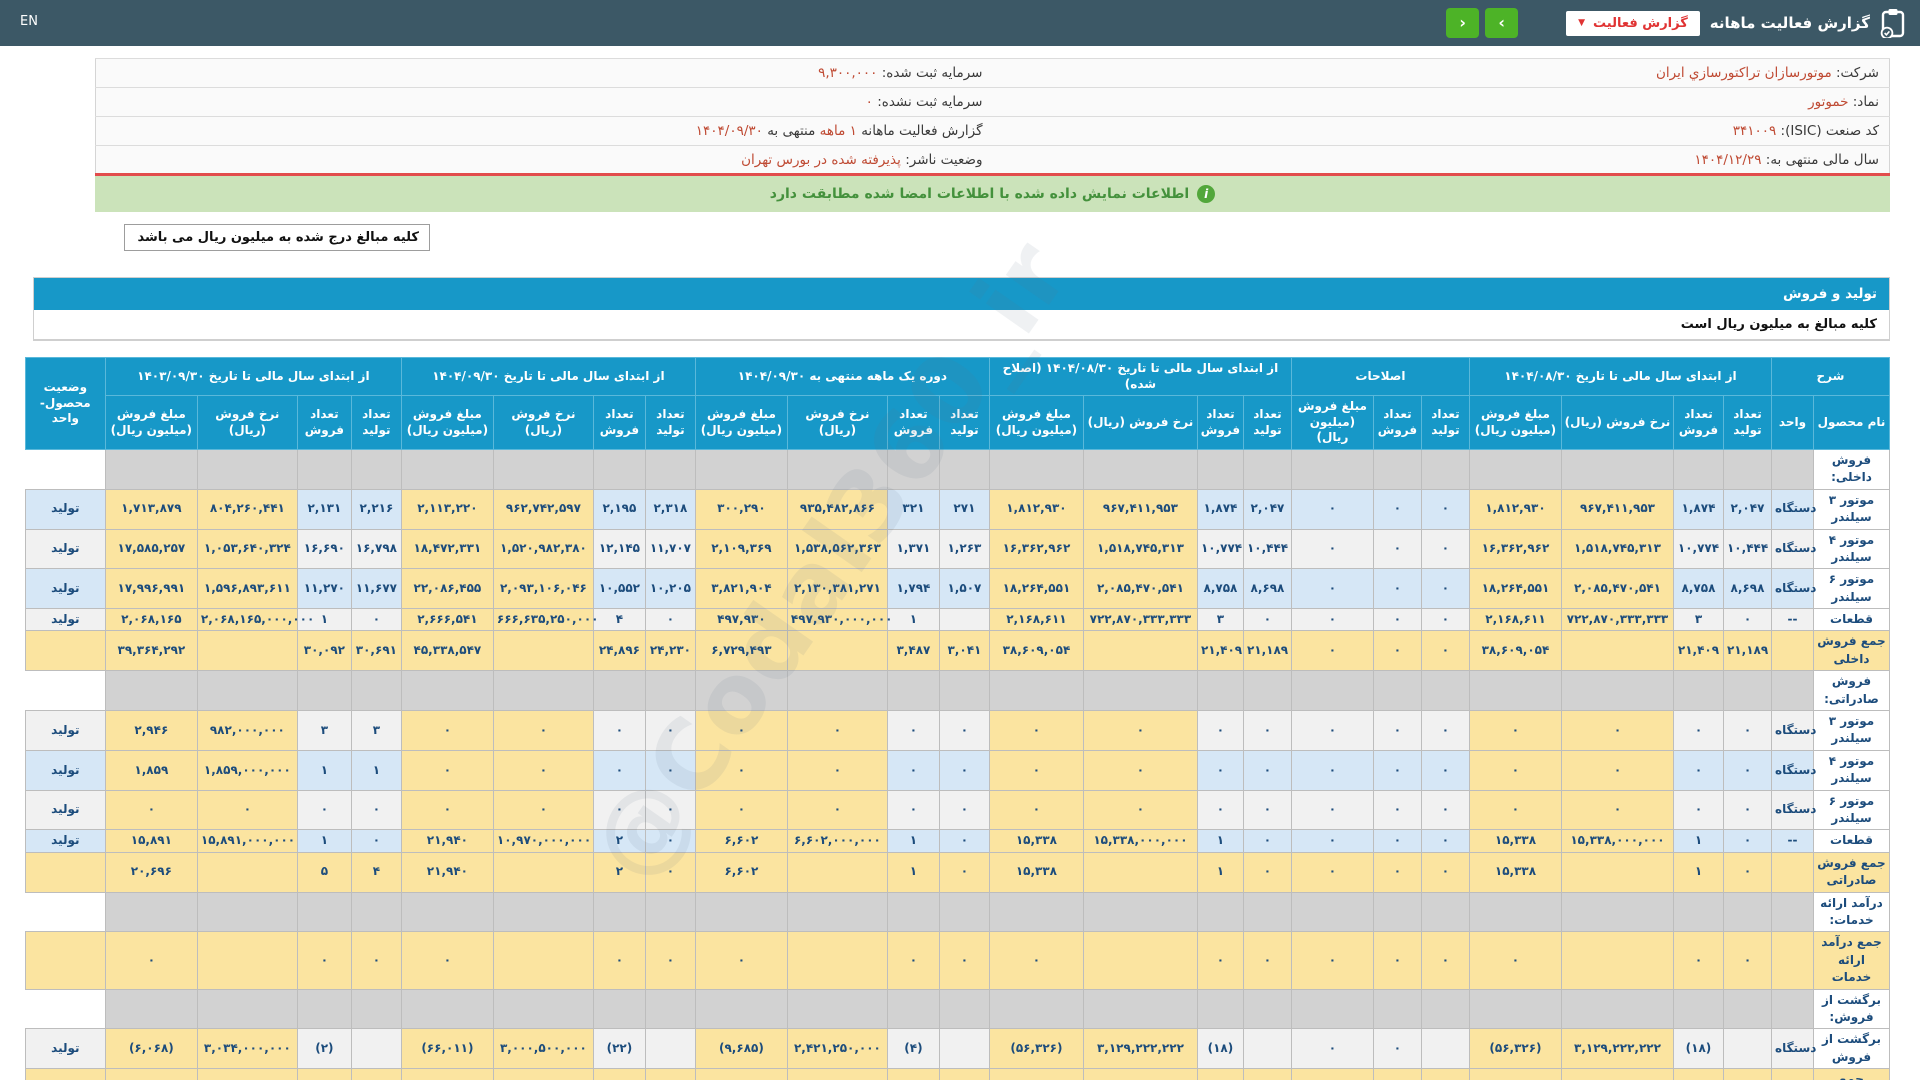 This screenshot has height=1080, width=1920. Describe the element at coordinates (837, 589) in the screenshot. I see `table-cell: ۲,۱۳۰,۳۸۱,۲۷۱` at that location.